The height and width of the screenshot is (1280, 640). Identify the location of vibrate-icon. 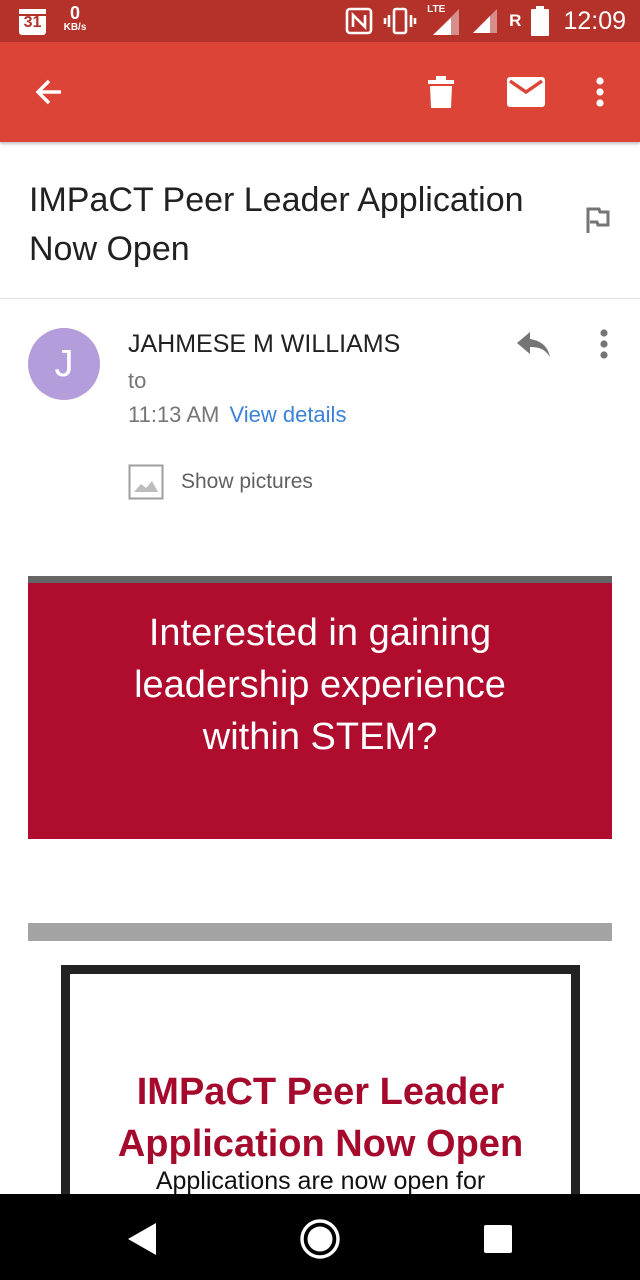
(400, 21).